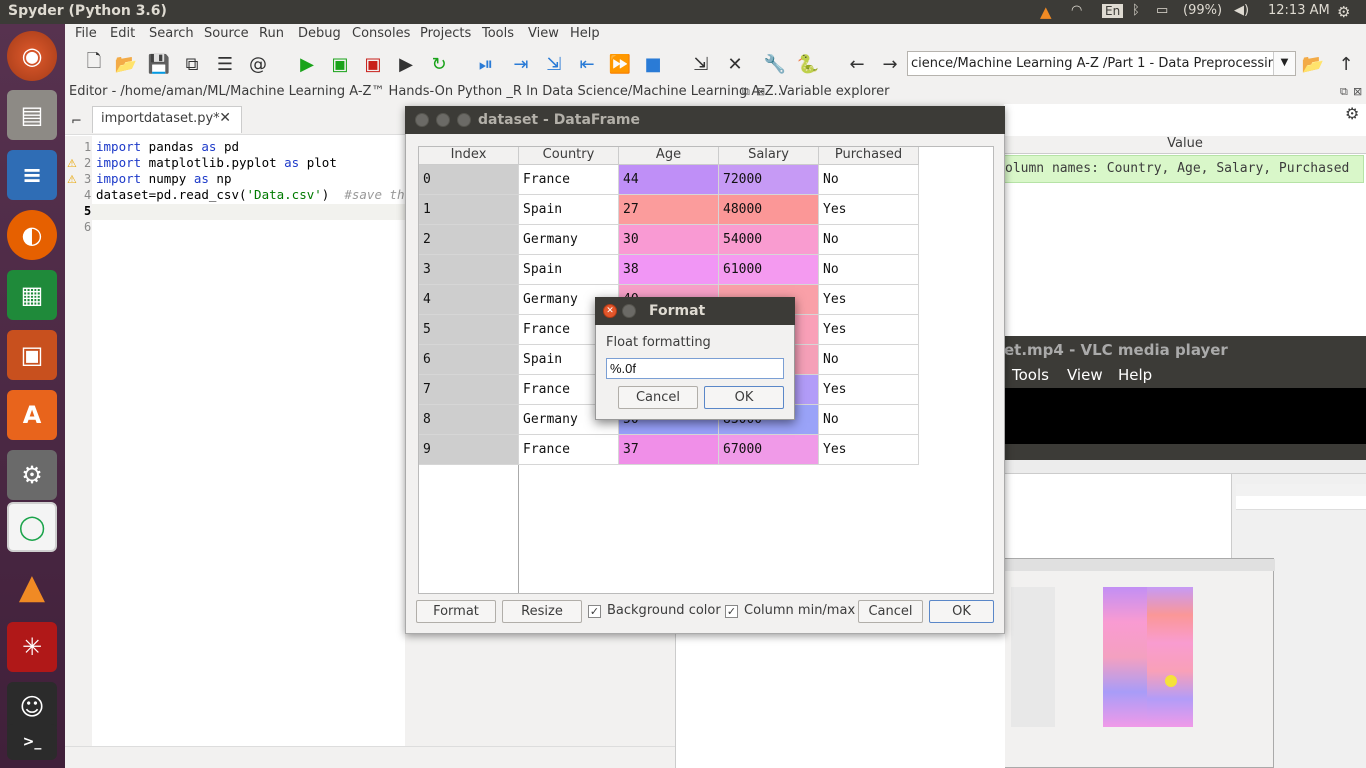 The height and width of the screenshot is (768, 1366). I want to click on vlc-menu-tools: Tools, so click(1030, 375).